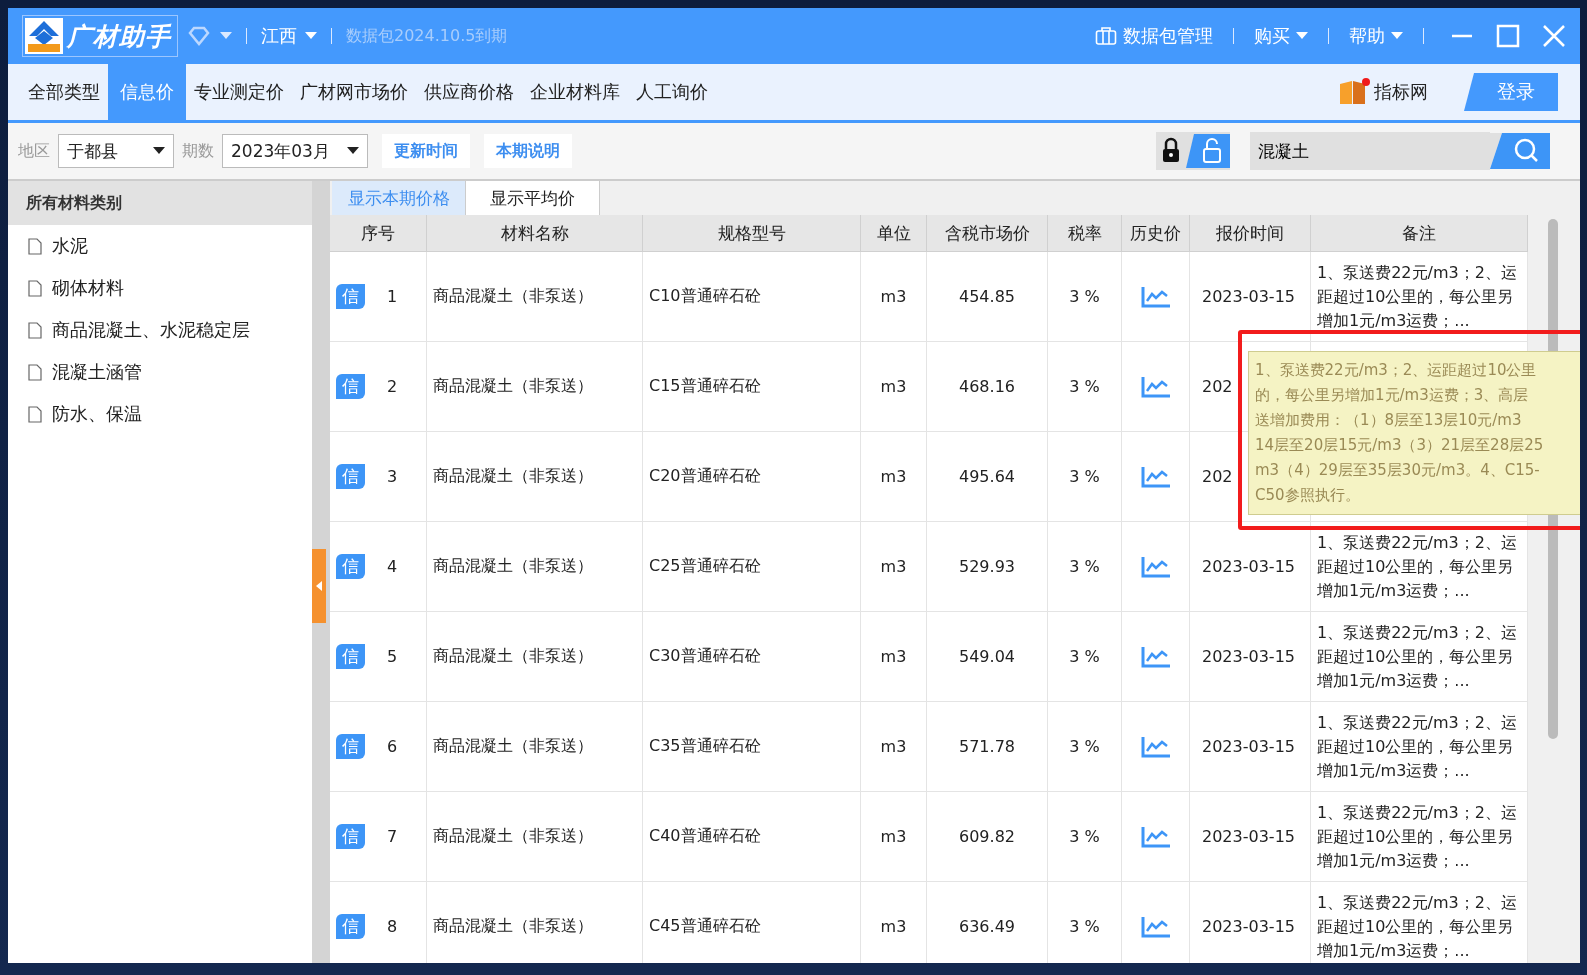  What do you see at coordinates (987, 836) in the screenshot?
I see `table-cell: 609.82` at bounding box center [987, 836].